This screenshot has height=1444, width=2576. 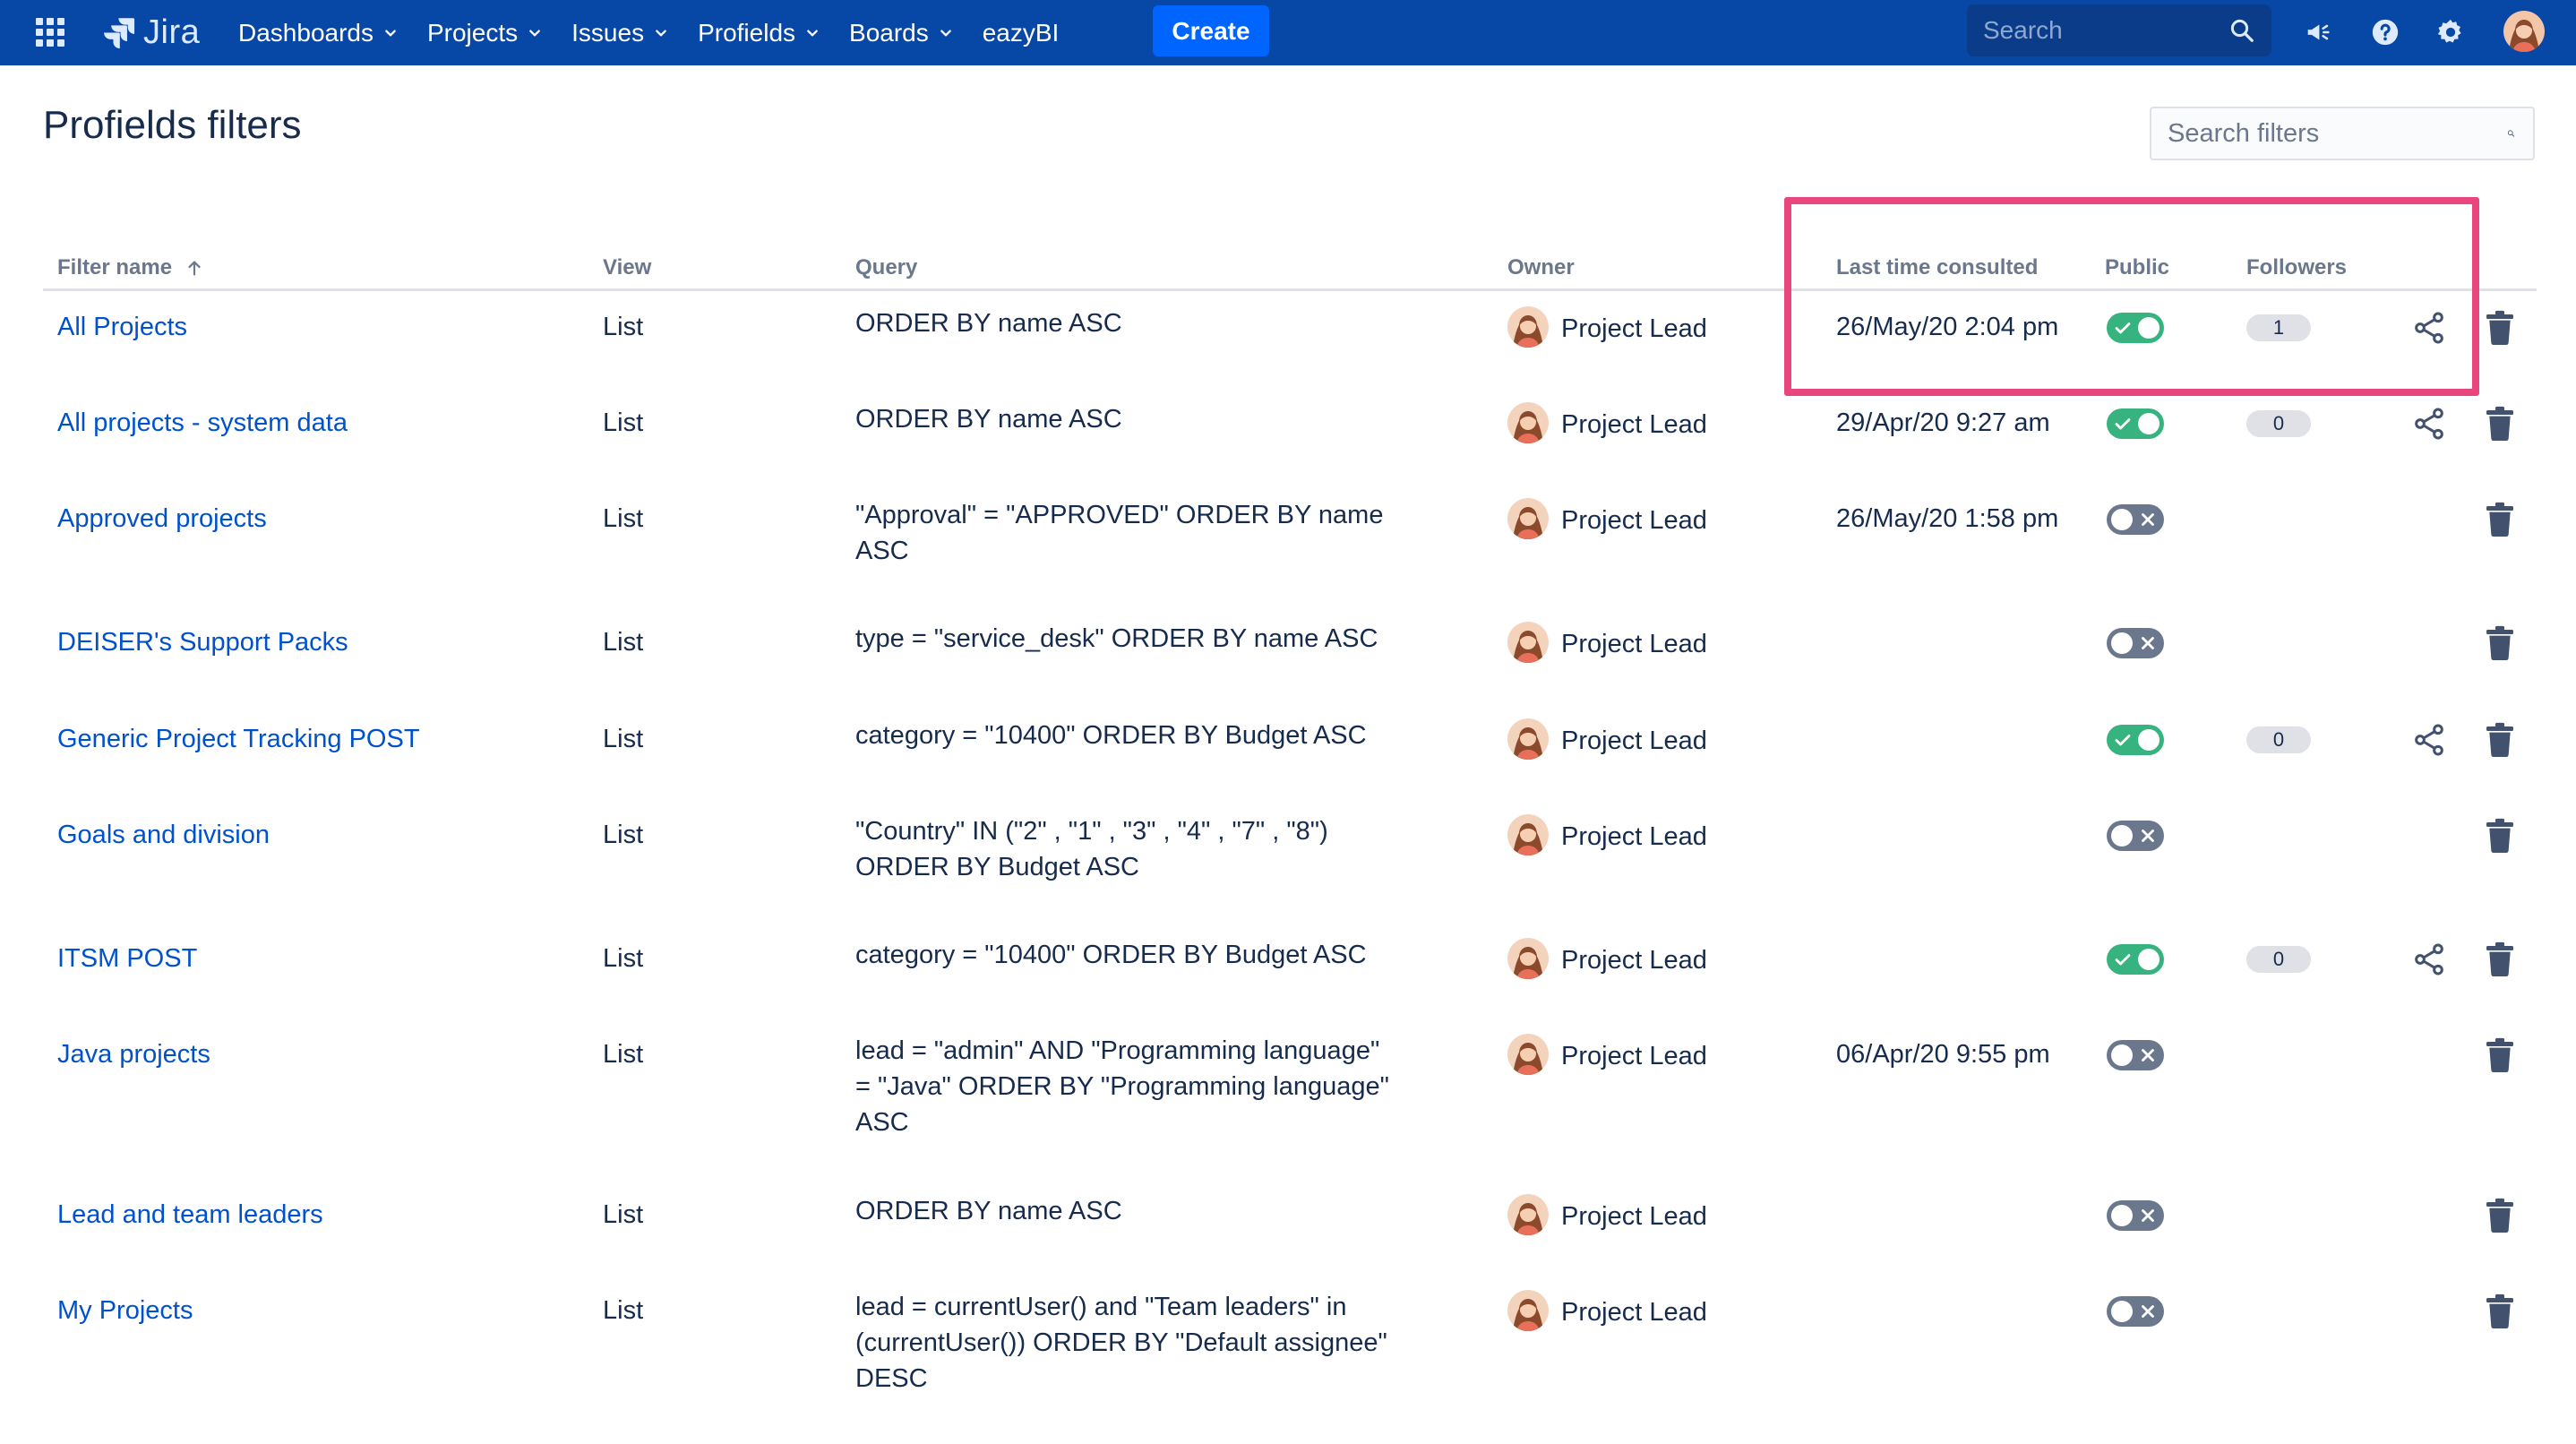 I want to click on column-header-label: Filter name, so click(x=115, y=267).